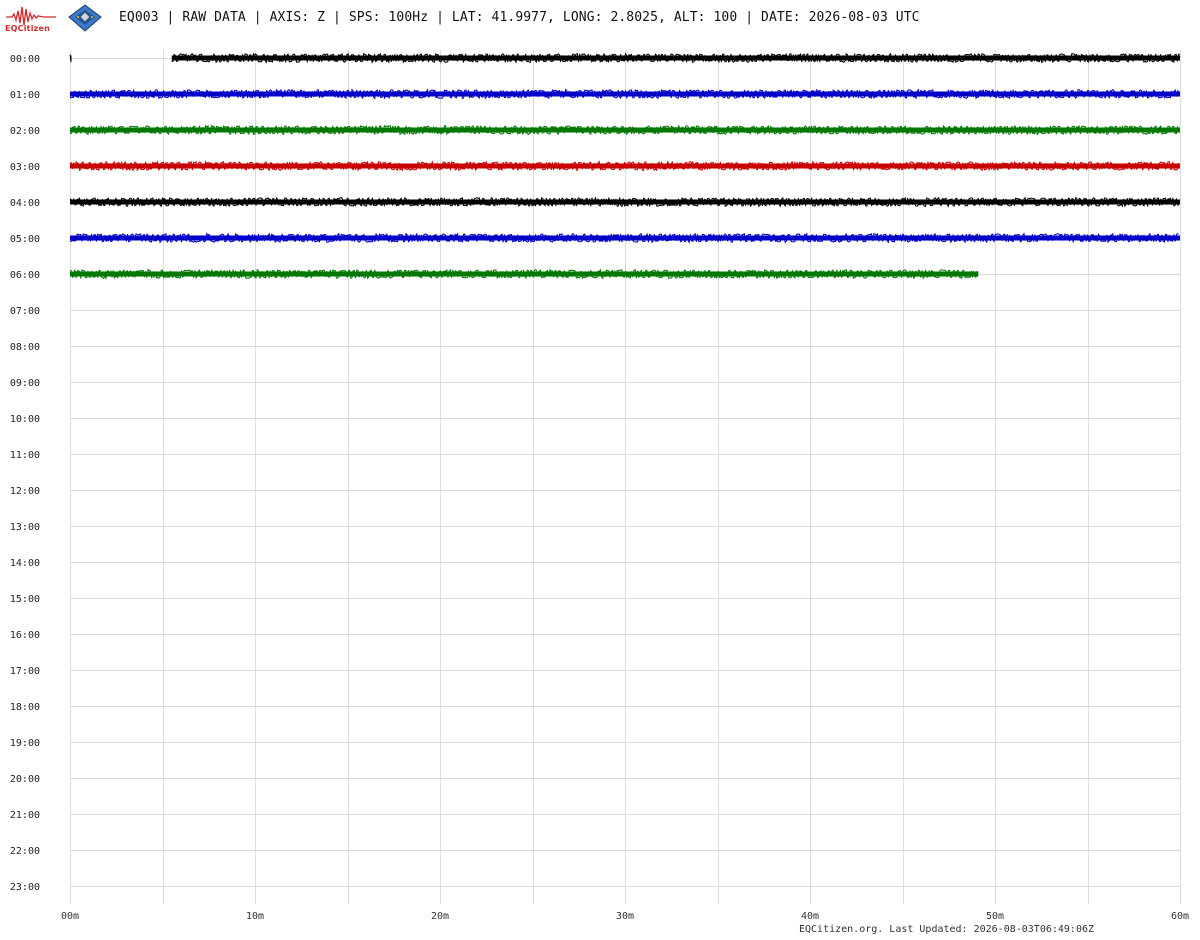  What do you see at coordinates (28, 28) in the screenshot?
I see `logo-text: EQCitizen` at bounding box center [28, 28].